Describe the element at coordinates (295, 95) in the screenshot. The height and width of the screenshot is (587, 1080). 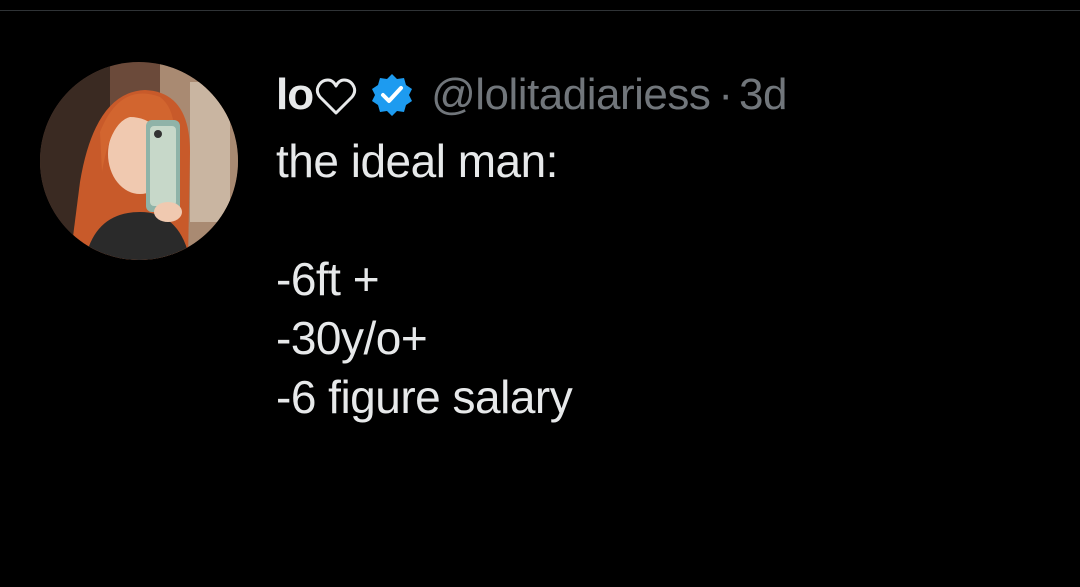
I see `display-name: lo` at that location.